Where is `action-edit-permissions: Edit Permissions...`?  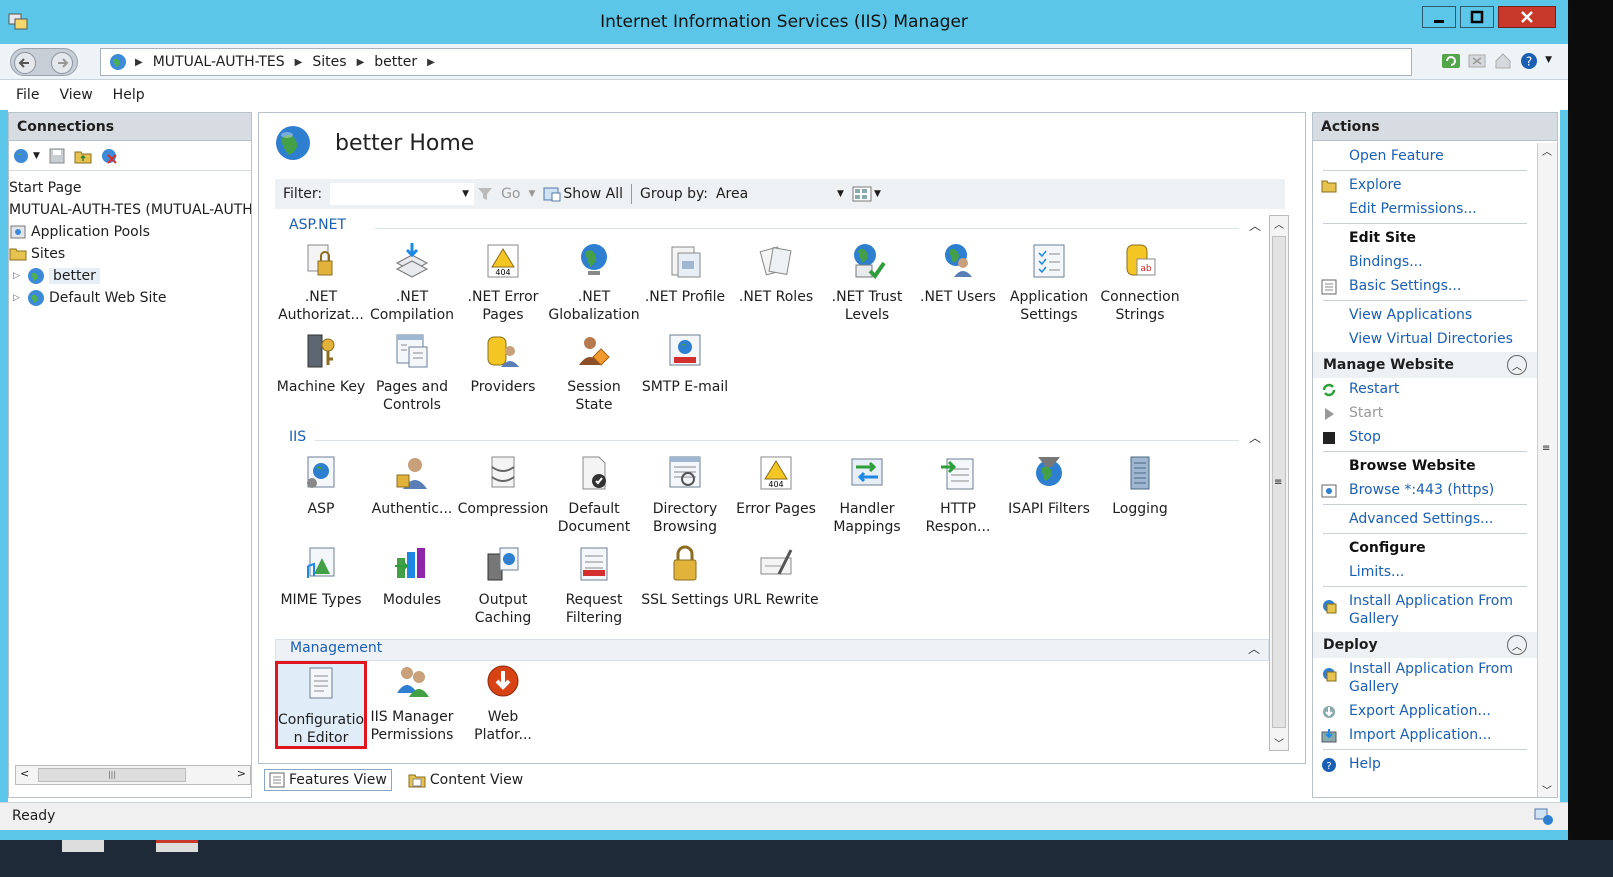 action-edit-permissions: Edit Permissions... is located at coordinates (1425, 209).